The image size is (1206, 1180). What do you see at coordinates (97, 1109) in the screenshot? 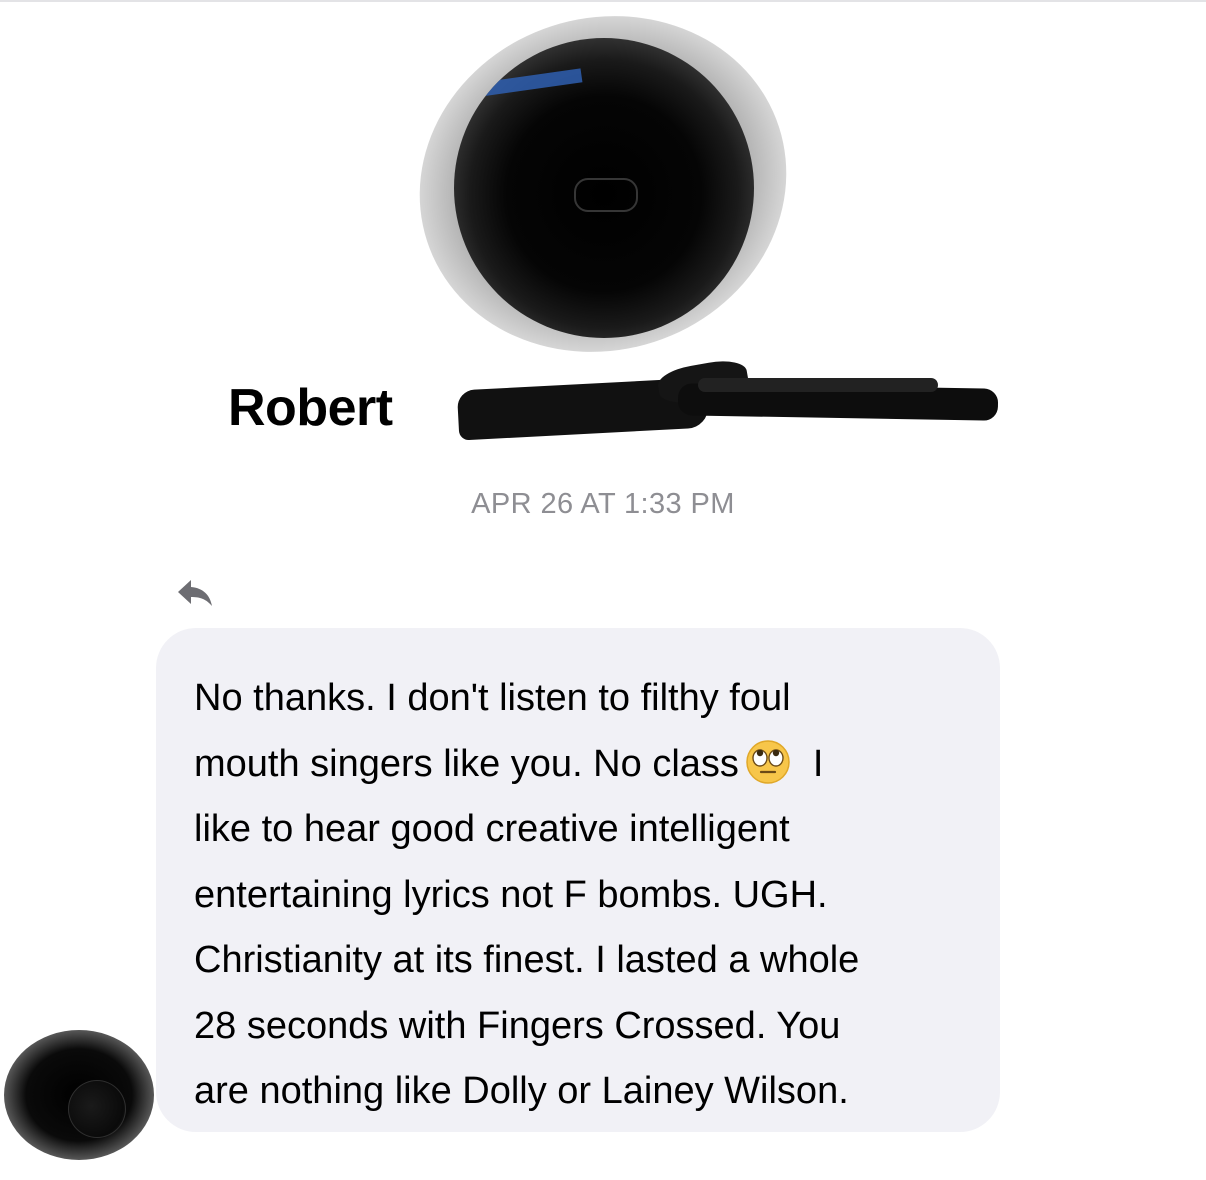
I see `sender-avatar-photo` at bounding box center [97, 1109].